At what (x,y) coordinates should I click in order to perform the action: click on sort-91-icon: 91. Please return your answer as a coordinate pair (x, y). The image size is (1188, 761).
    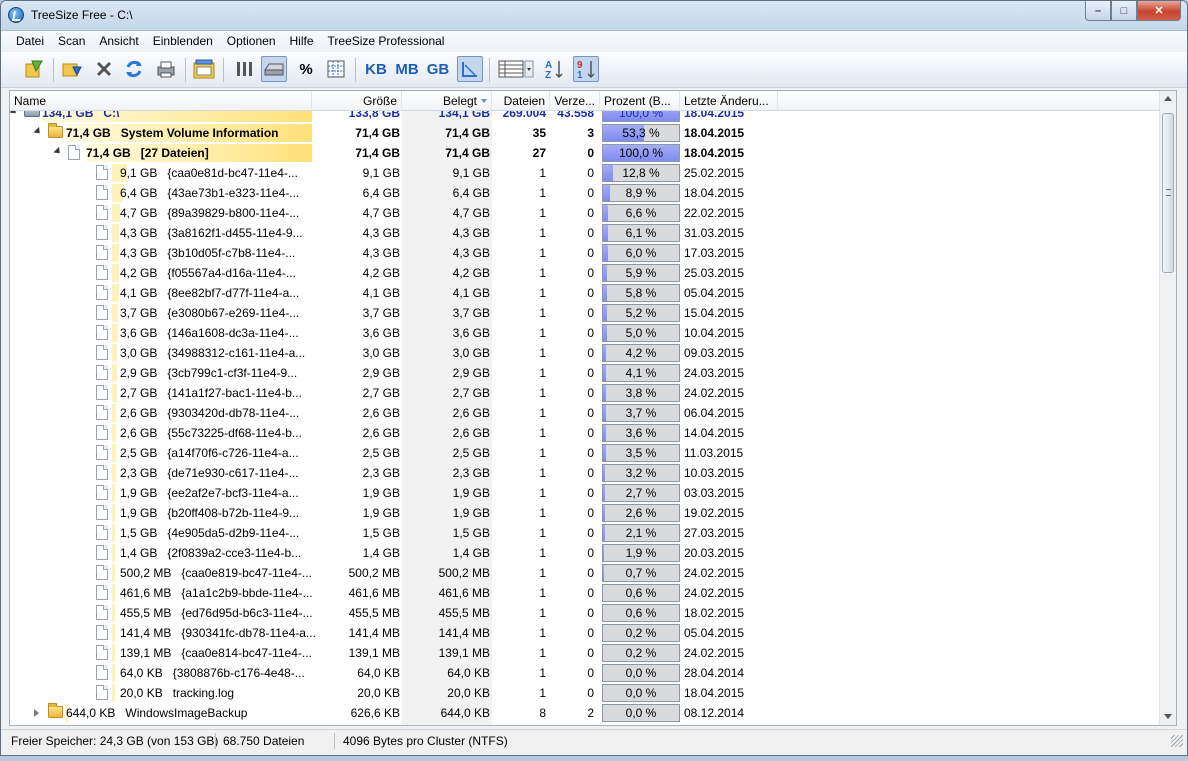
    Looking at the image, I should click on (586, 69).